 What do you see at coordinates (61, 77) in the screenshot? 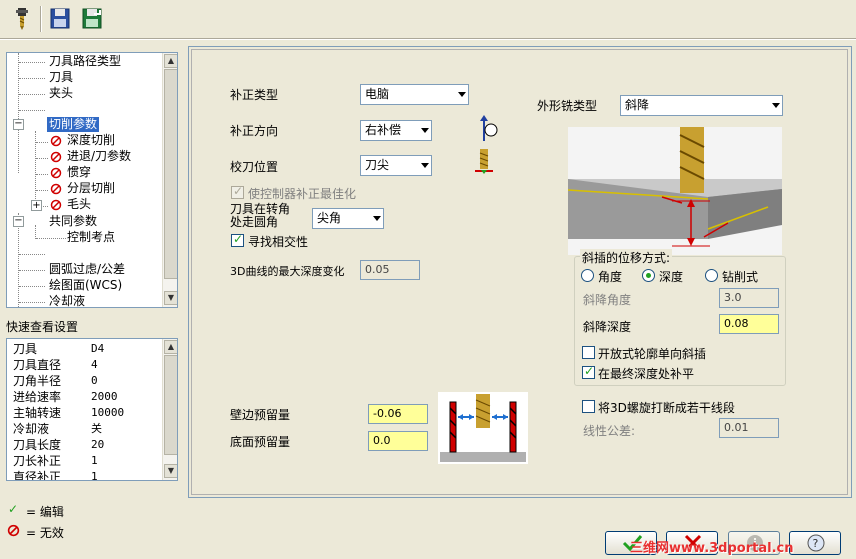
I see `tree-item-tool: 刀具` at bounding box center [61, 77].